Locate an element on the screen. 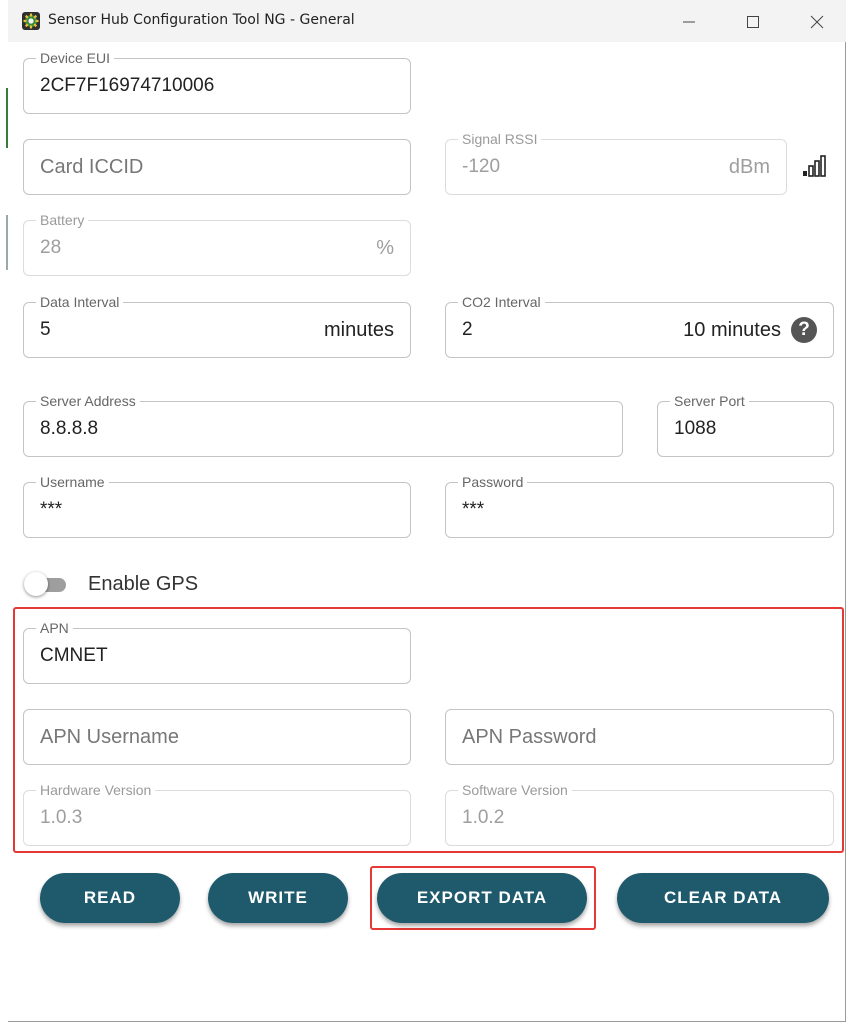 The width and height of the screenshot is (854, 1025). software-version-field: Software Version 1.0.2 is located at coordinates (639, 814).